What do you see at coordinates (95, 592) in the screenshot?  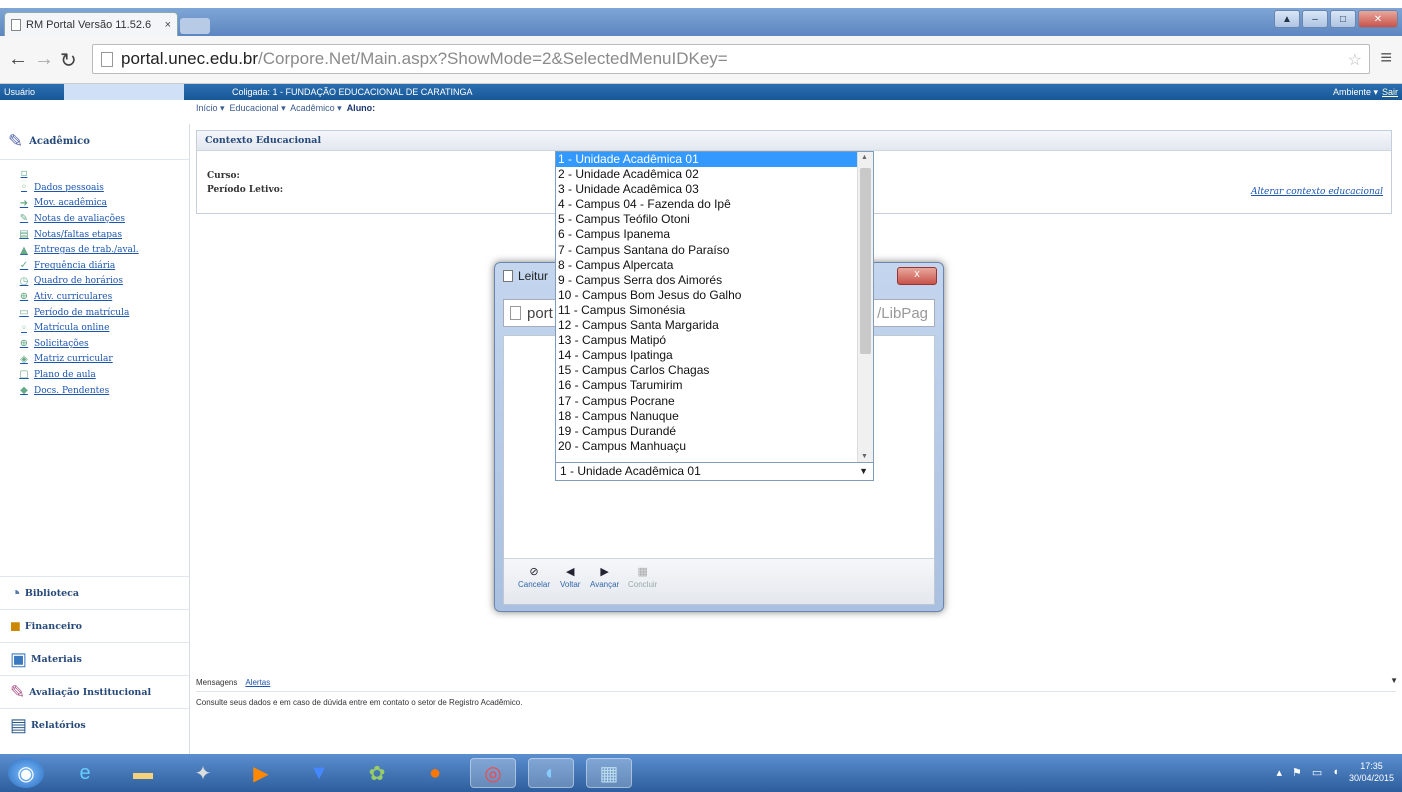 I see `sidebar-section-biblioteca: ◔ Biblioteca` at bounding box center [95, 592].